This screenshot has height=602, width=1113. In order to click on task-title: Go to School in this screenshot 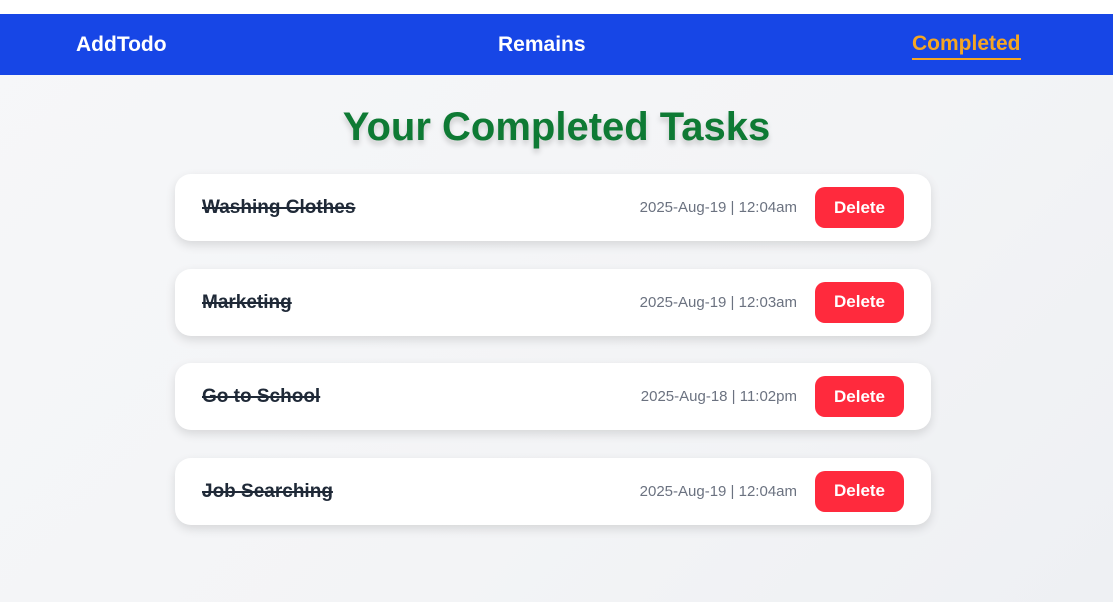, I will do `click(261, 396)`.